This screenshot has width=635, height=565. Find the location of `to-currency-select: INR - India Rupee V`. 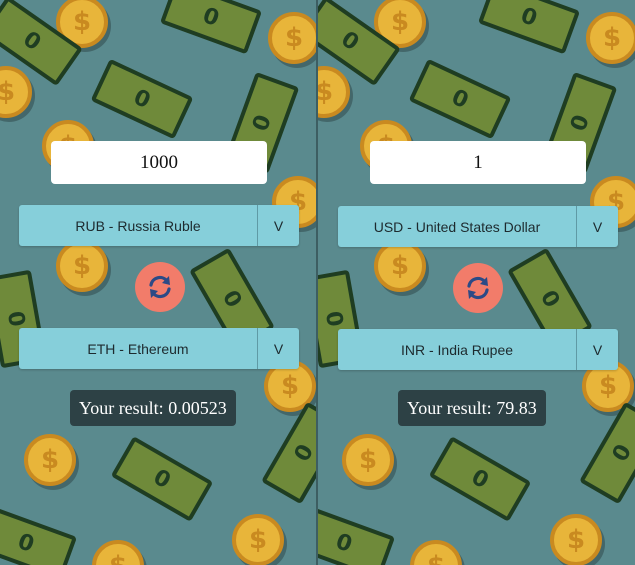

to-currency-select: INR - India Rupee V is located at coordinates (478, 349).